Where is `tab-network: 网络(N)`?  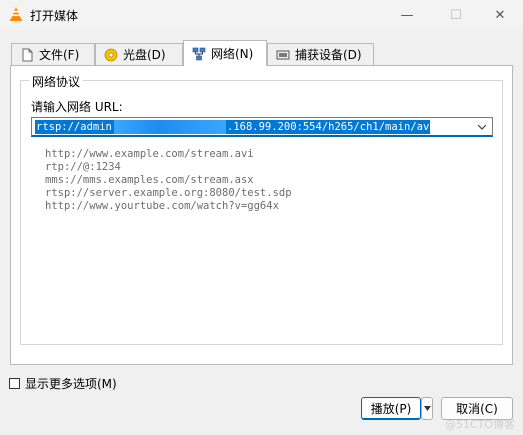 tab-network: 网络(N) is located at coordinates (225, 53).